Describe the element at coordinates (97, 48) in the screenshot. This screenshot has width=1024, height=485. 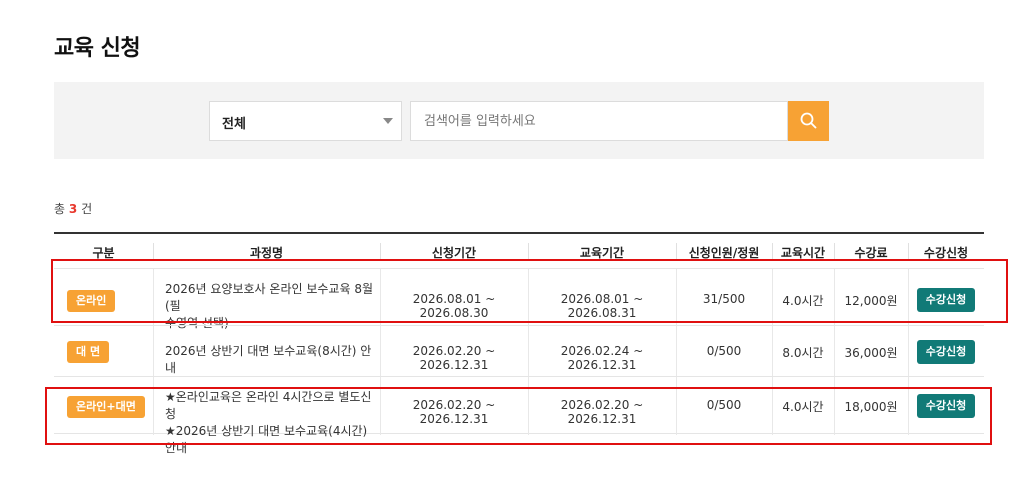
I see `page-title: 교육 신청` at that location.